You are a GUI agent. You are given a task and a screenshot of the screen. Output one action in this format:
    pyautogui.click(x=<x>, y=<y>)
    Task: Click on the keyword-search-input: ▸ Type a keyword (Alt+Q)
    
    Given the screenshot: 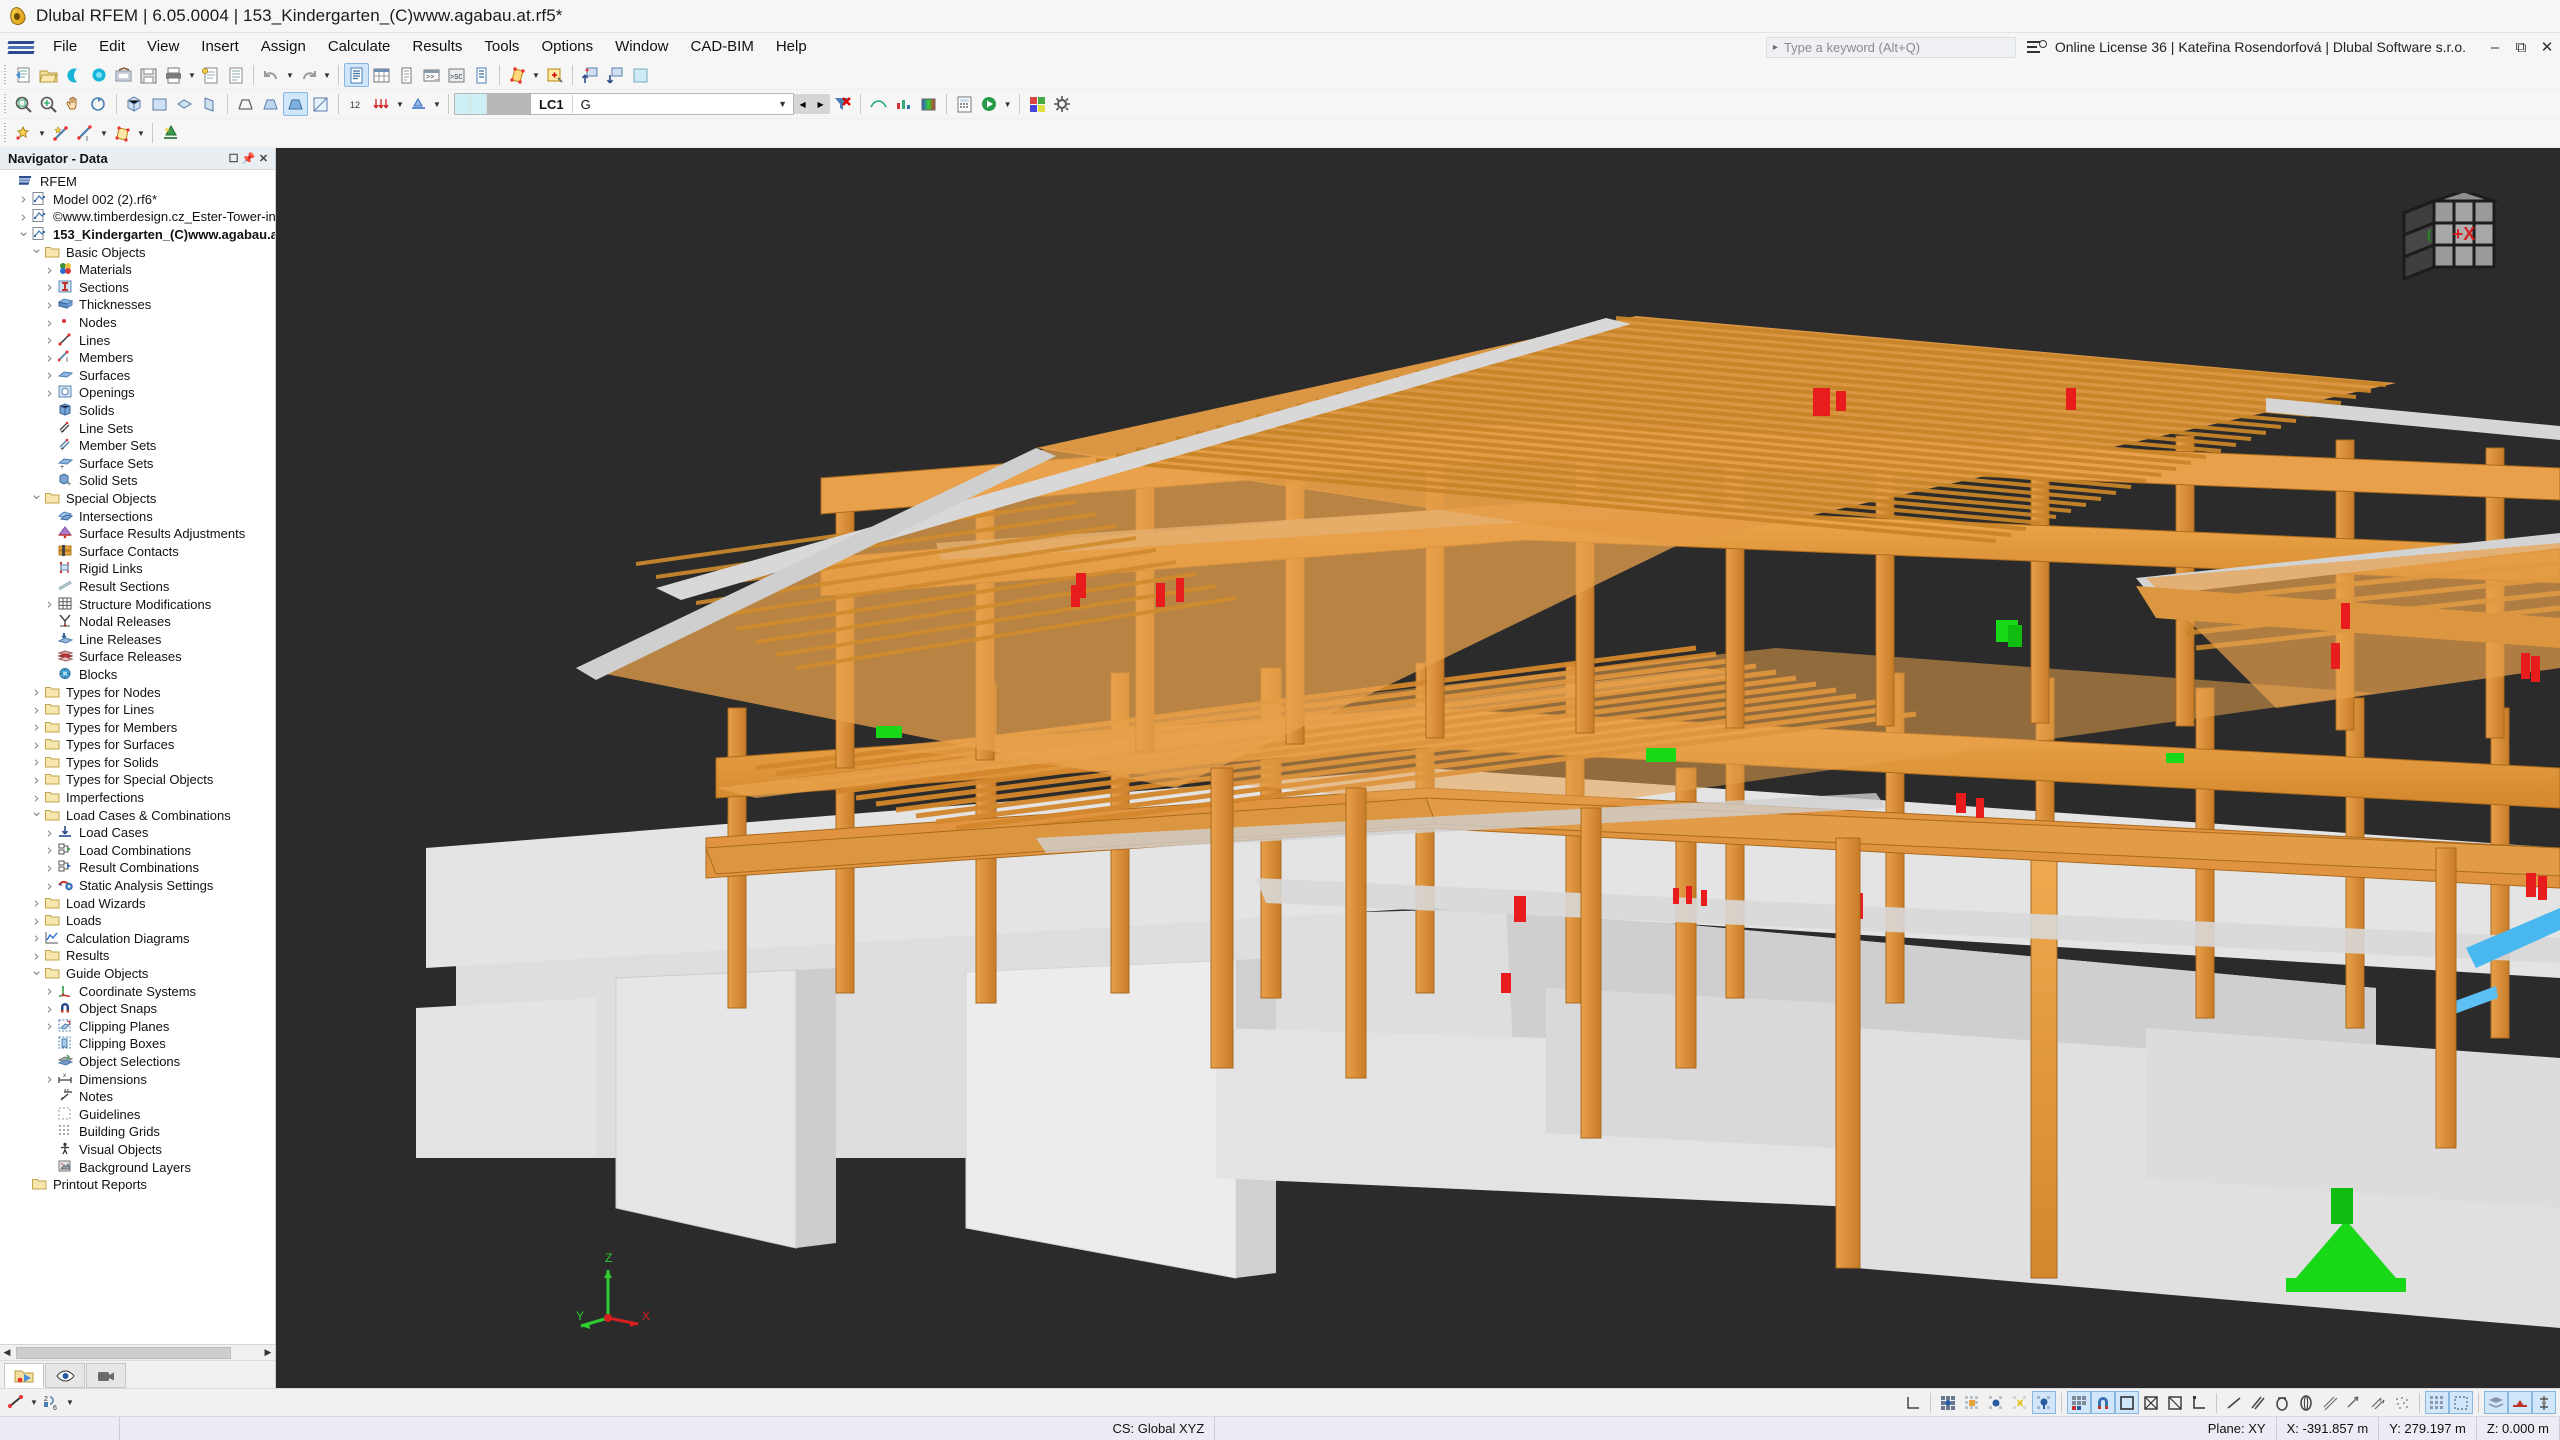 What is the action you would take?
    pyautogui.click(x=1890, y=47)
    